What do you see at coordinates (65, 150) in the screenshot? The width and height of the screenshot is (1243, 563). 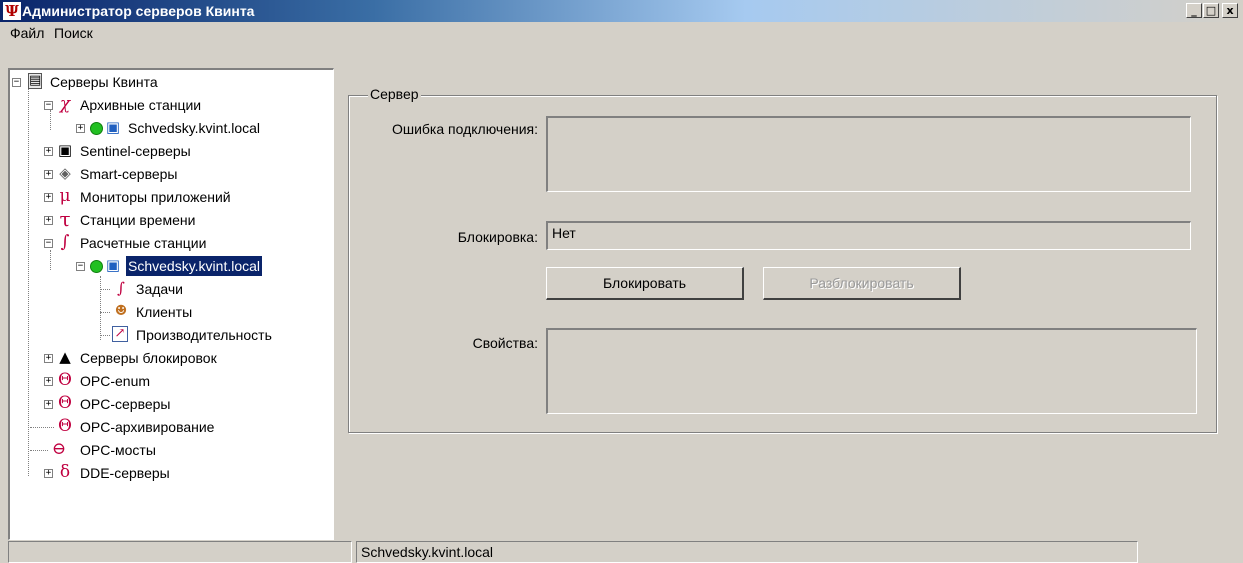 I see `sentinel-icon: ▣` at bounding box center [65, 150].